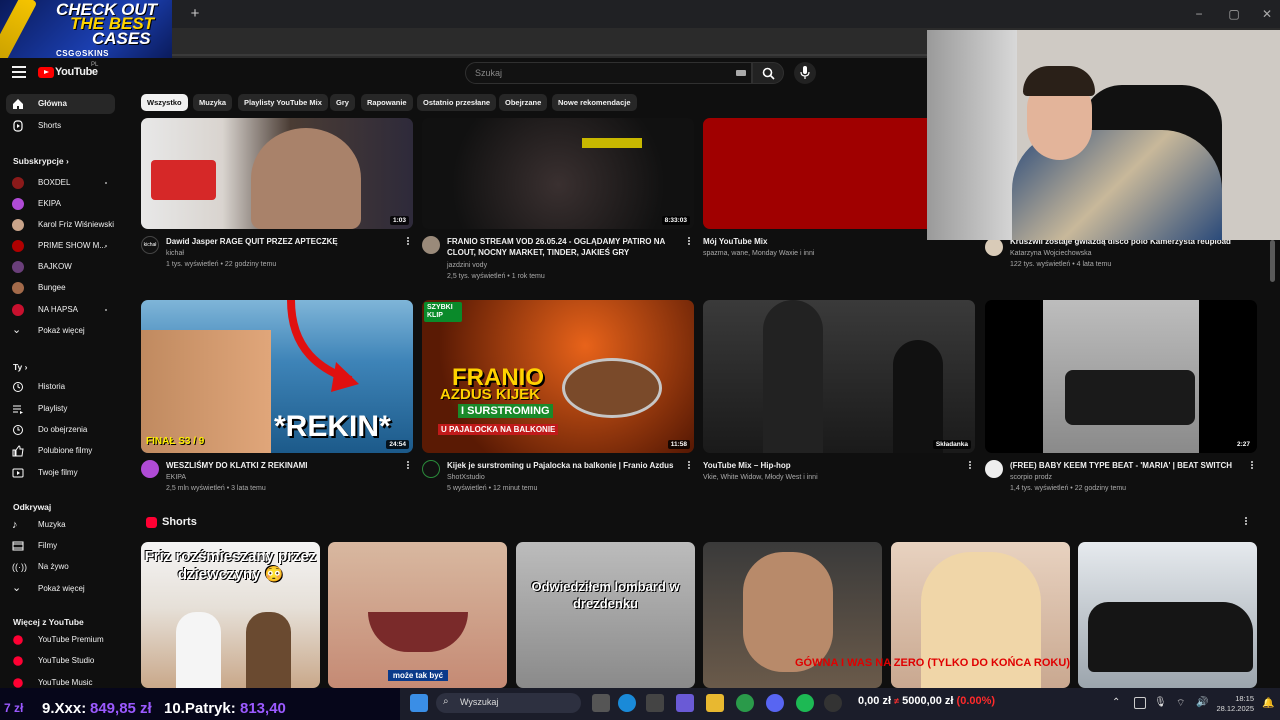 Image resolution: width=1280 pixels, height=720 pixels. I want to click on maximize-icon: ▢, so click(1234, 14).